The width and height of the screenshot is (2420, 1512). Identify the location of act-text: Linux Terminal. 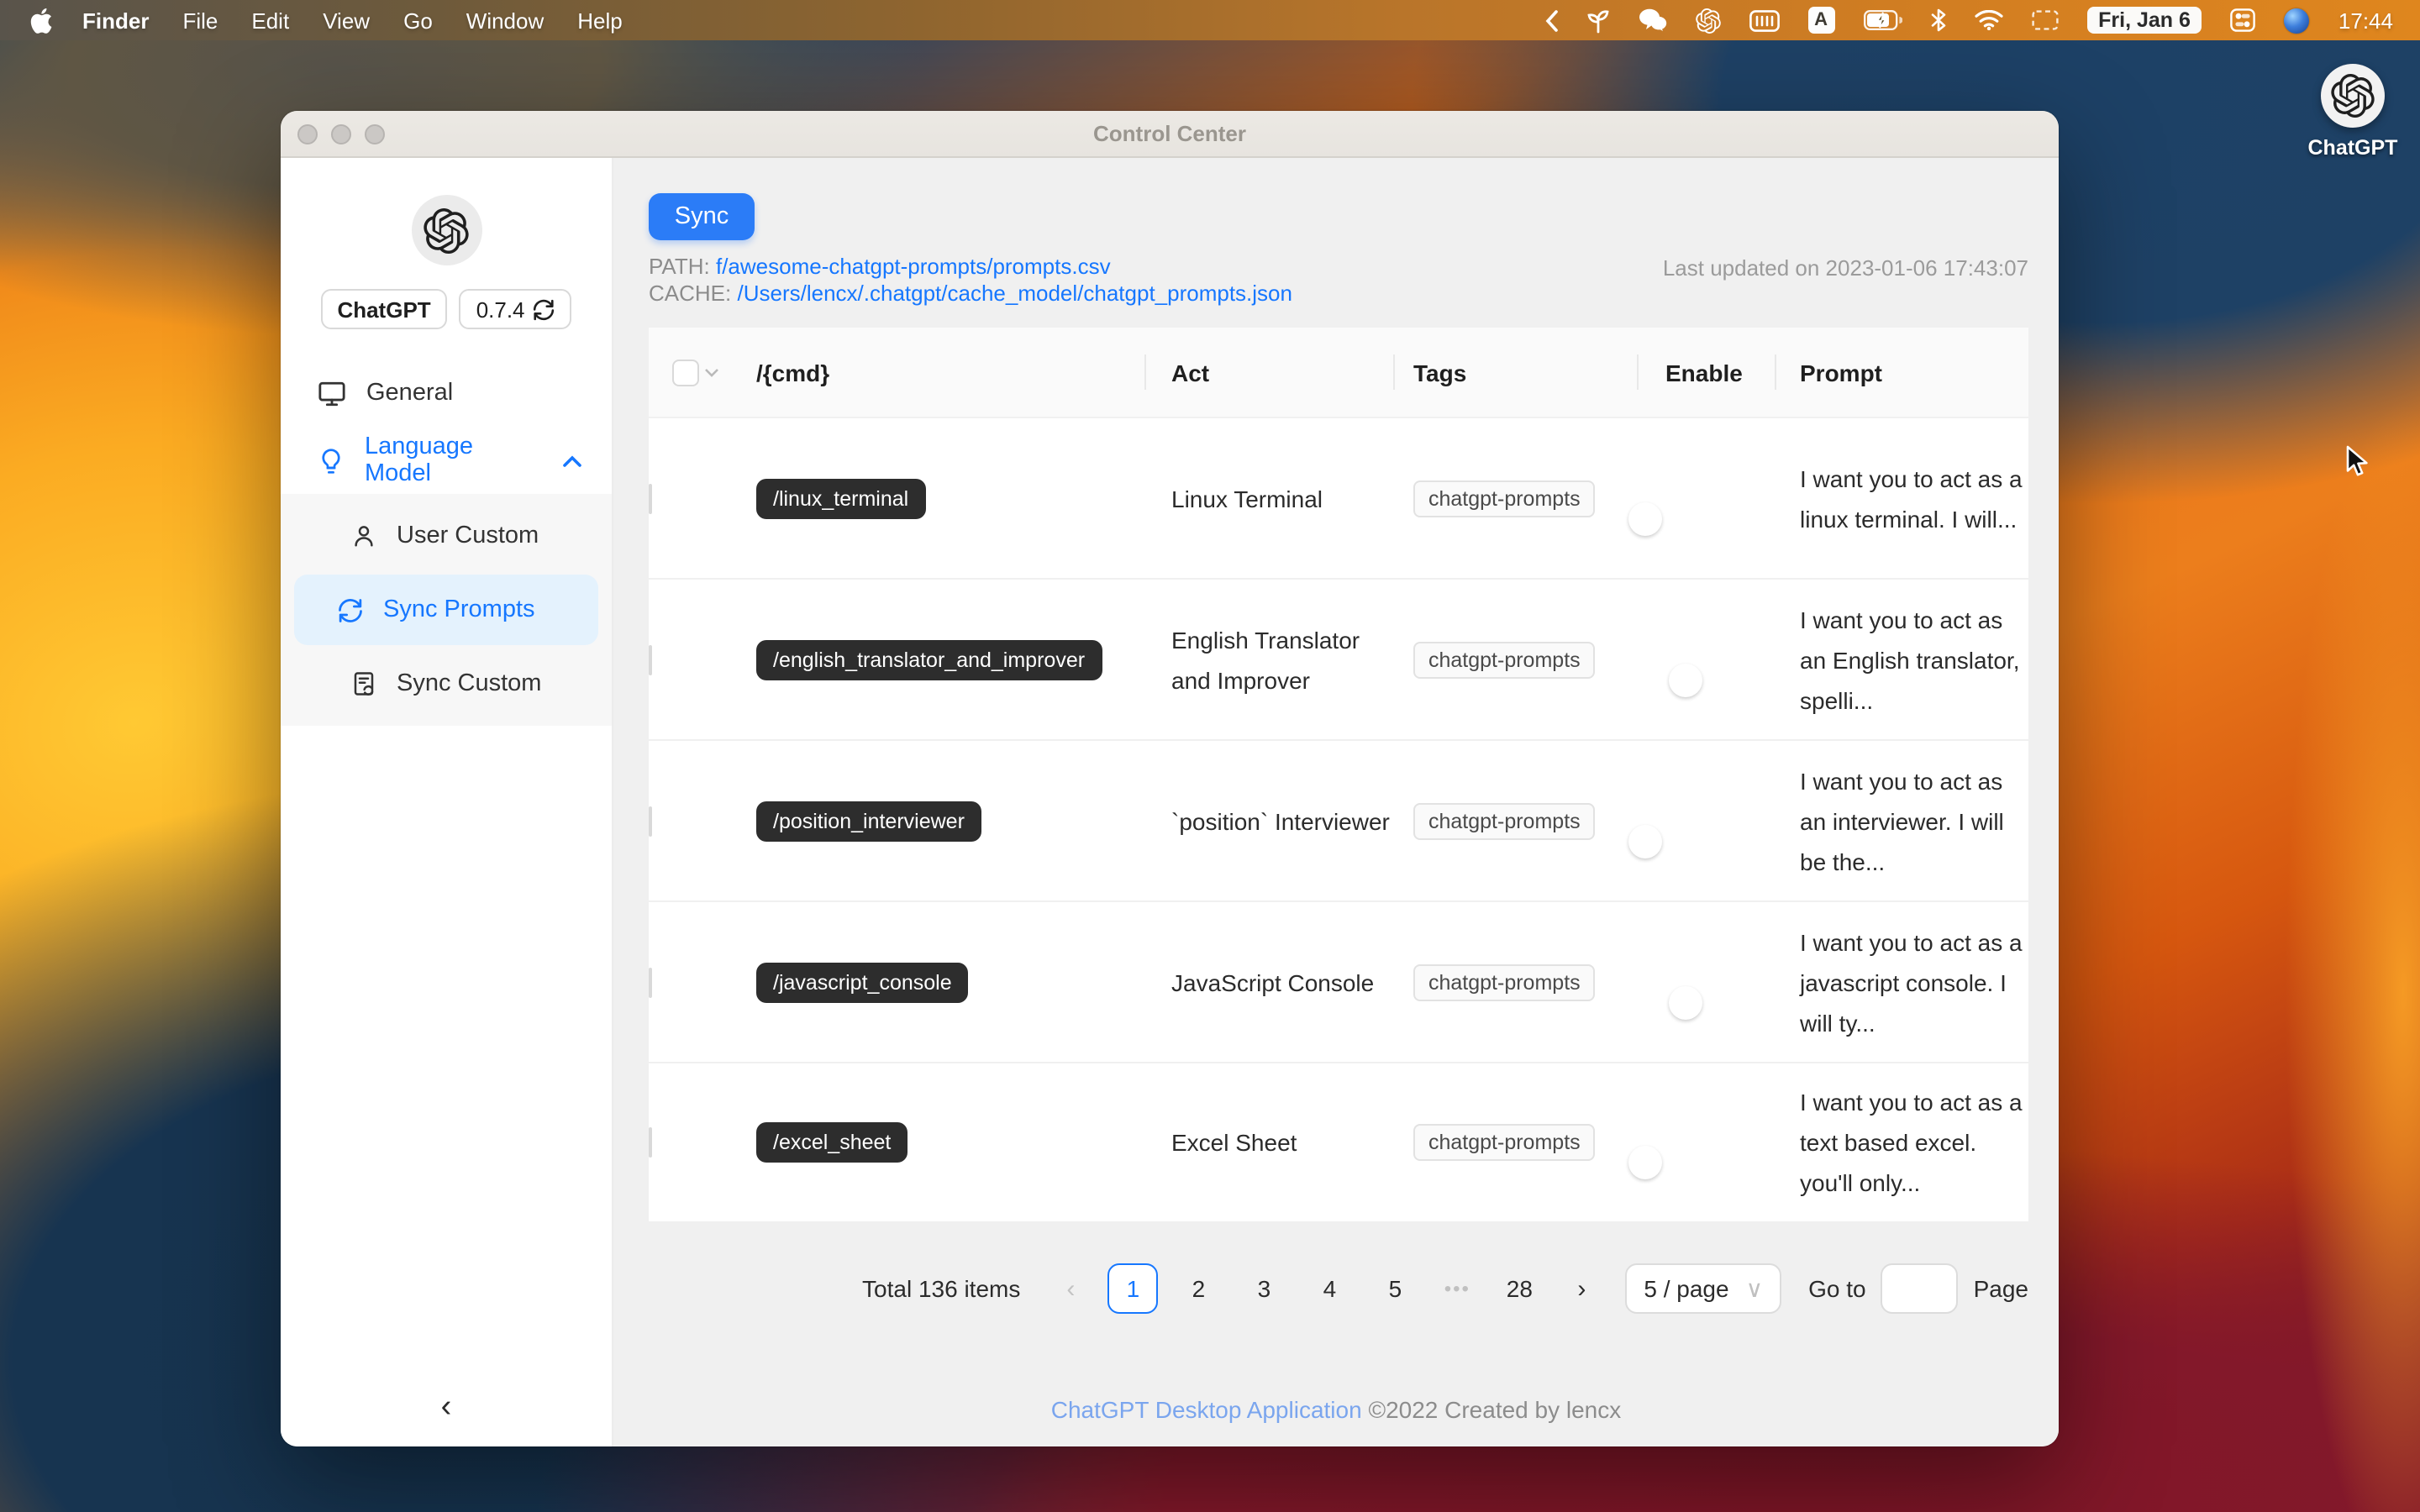
(1247, 498).